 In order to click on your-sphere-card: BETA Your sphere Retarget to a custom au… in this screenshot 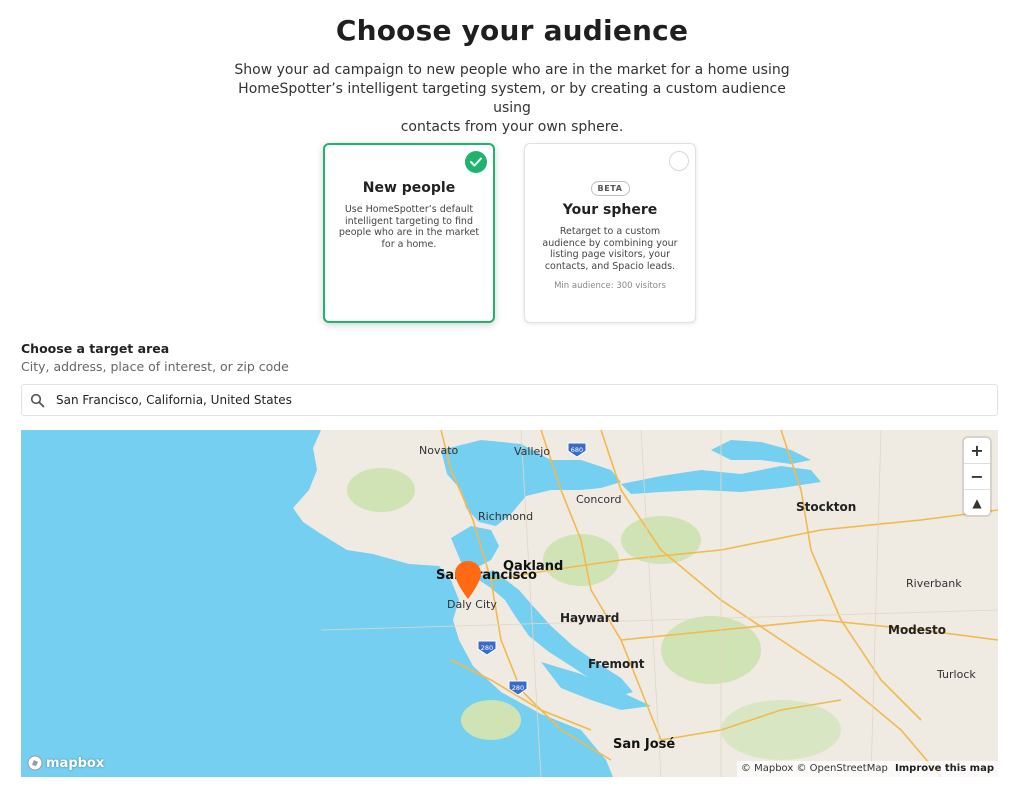, I will do `click(610, 233)`.